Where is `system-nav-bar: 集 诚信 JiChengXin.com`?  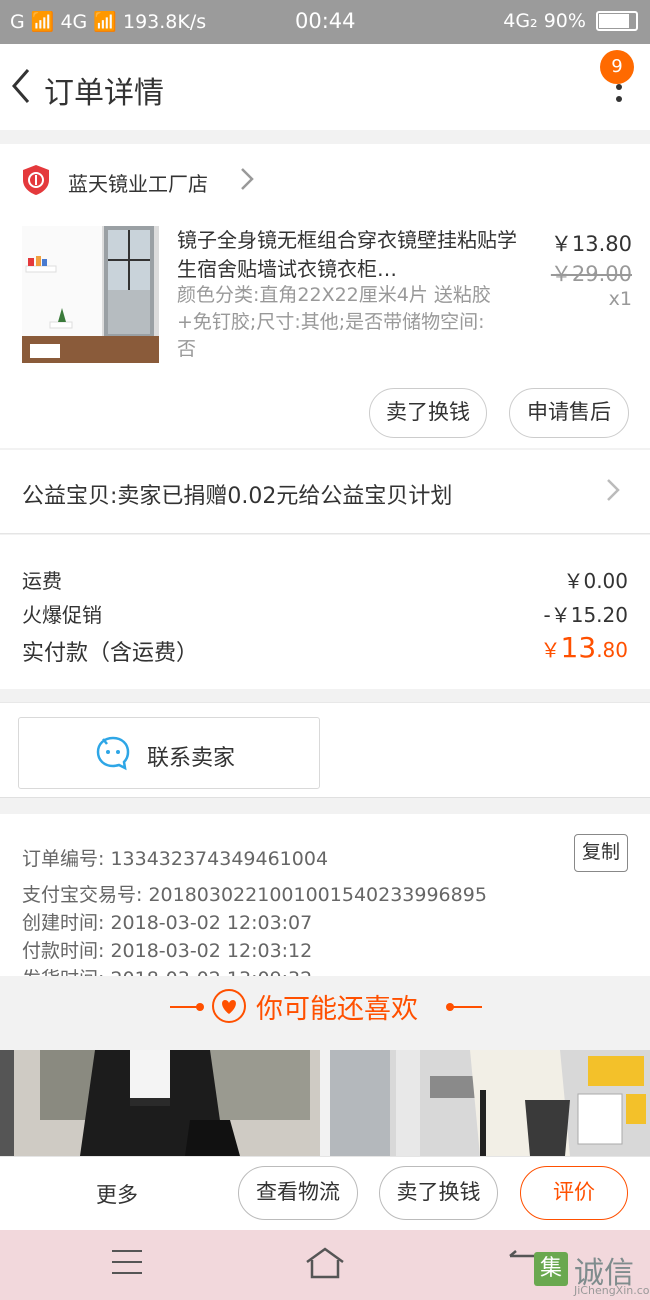 system-nav-bar: 集 诚信 JiChengXin.com is located at coordinates (325, 1265).